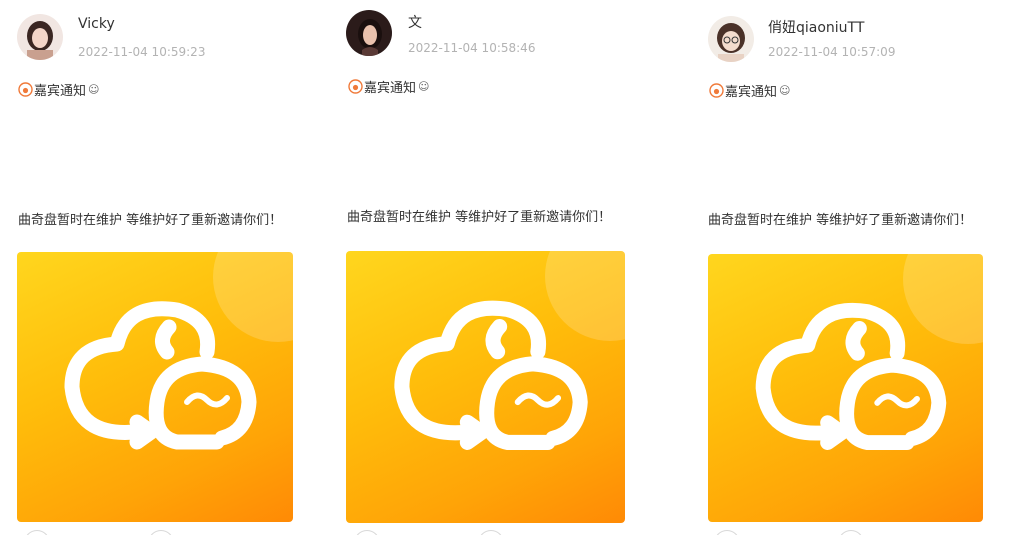 The image size is (1024, 535). I want to click on username: 俏妞qiaoniuTT, so click(816, 27).